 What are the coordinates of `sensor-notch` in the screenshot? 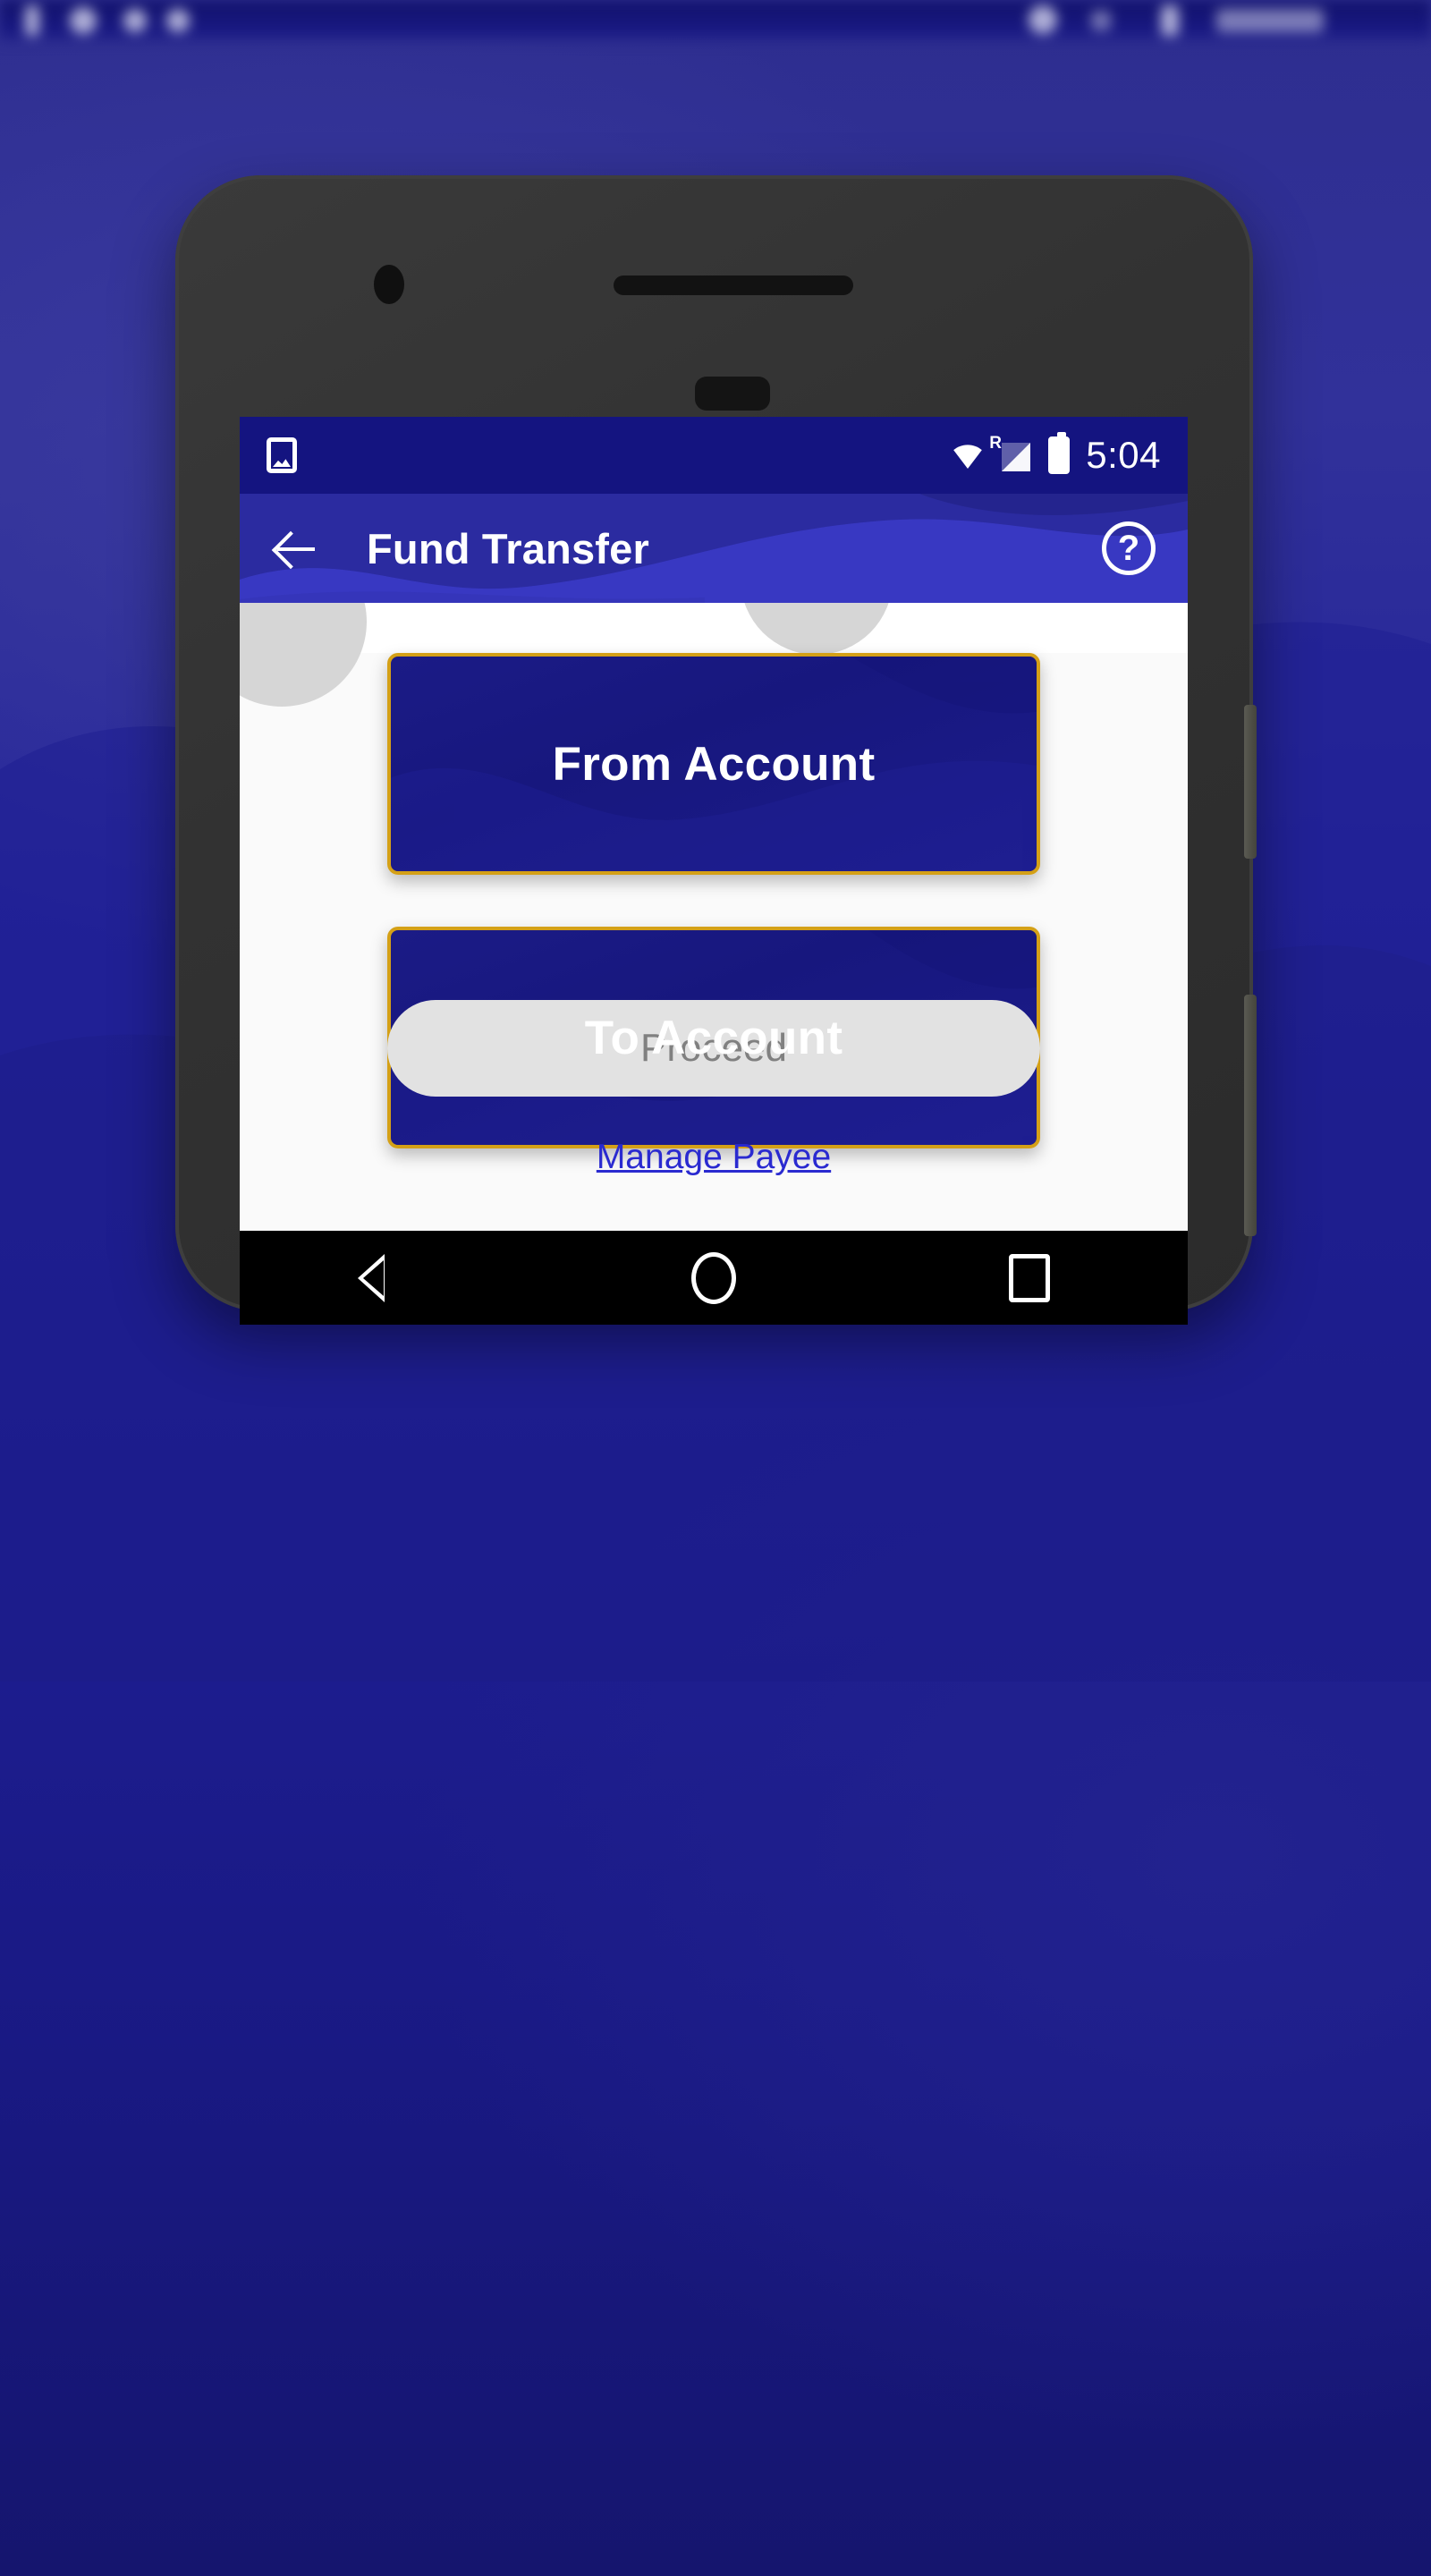 It's located at (733, 394).